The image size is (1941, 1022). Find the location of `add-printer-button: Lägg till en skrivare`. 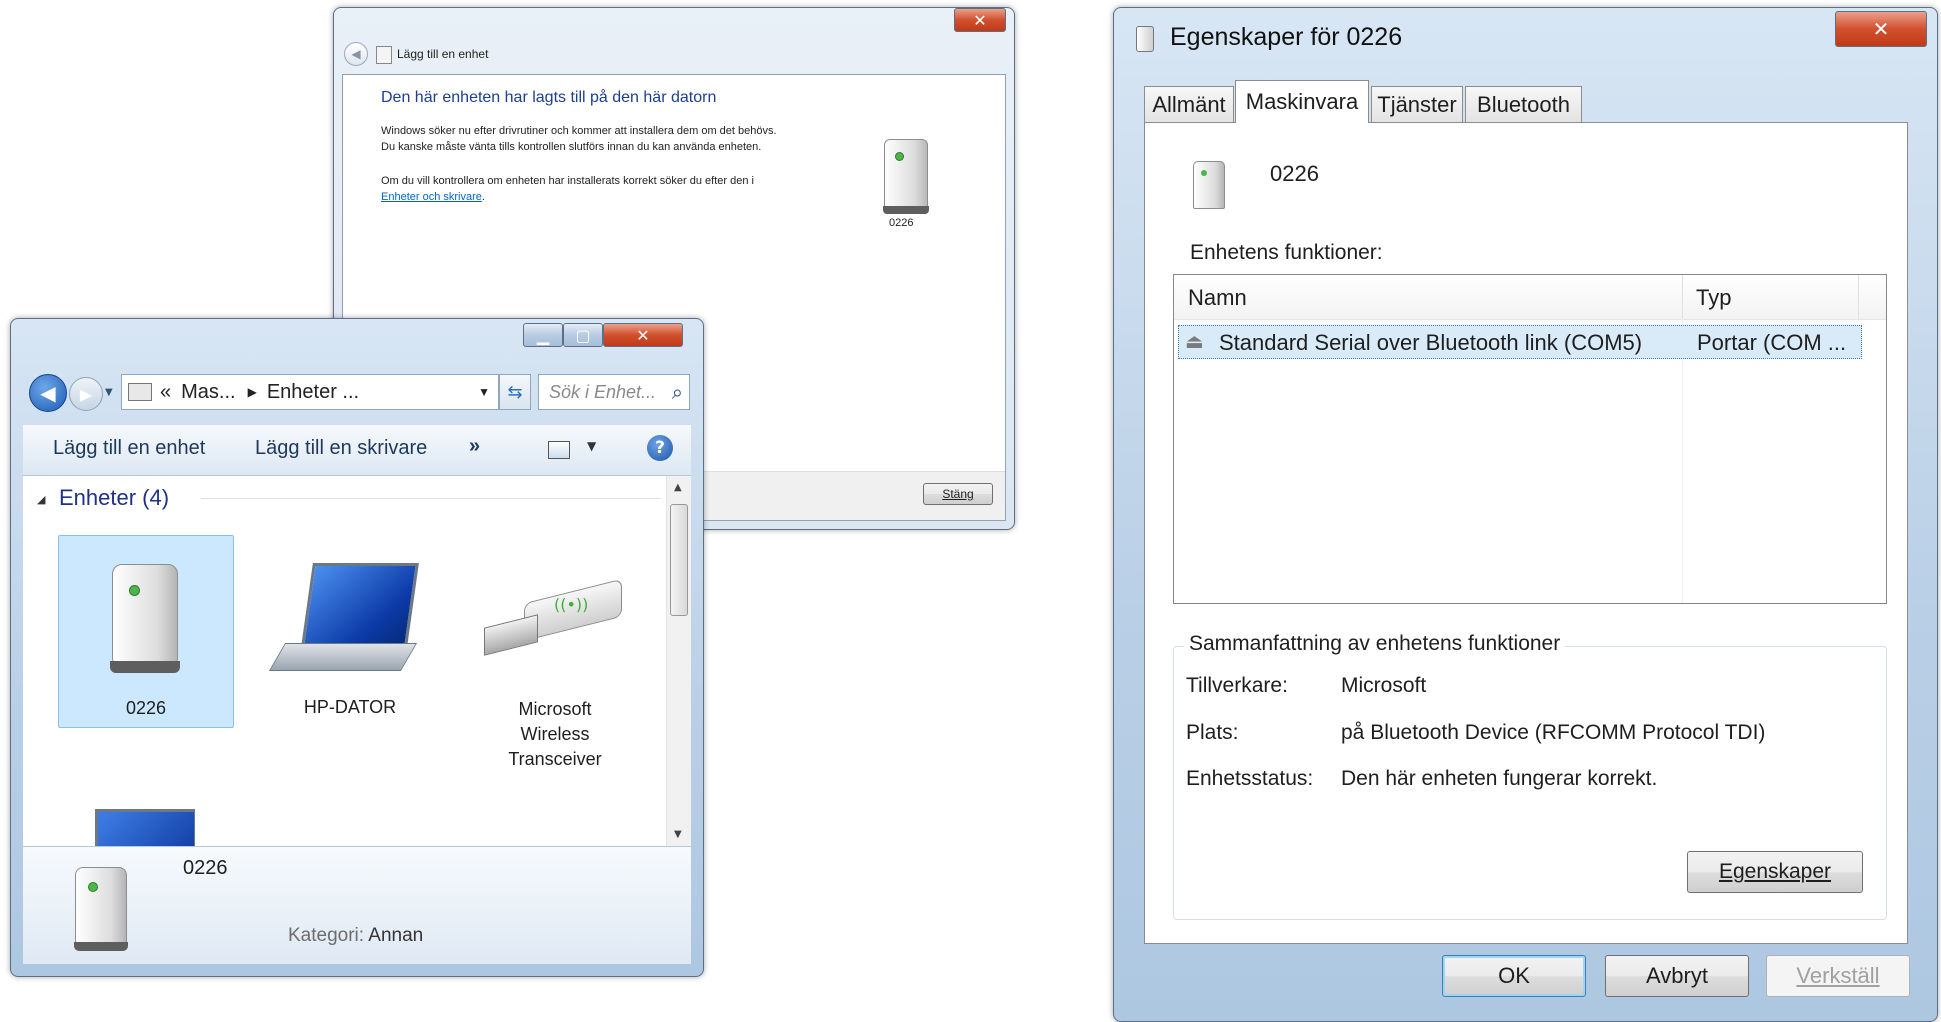

add-printer-button: Lägg till en skrivare is located at coordinates (341, 448).